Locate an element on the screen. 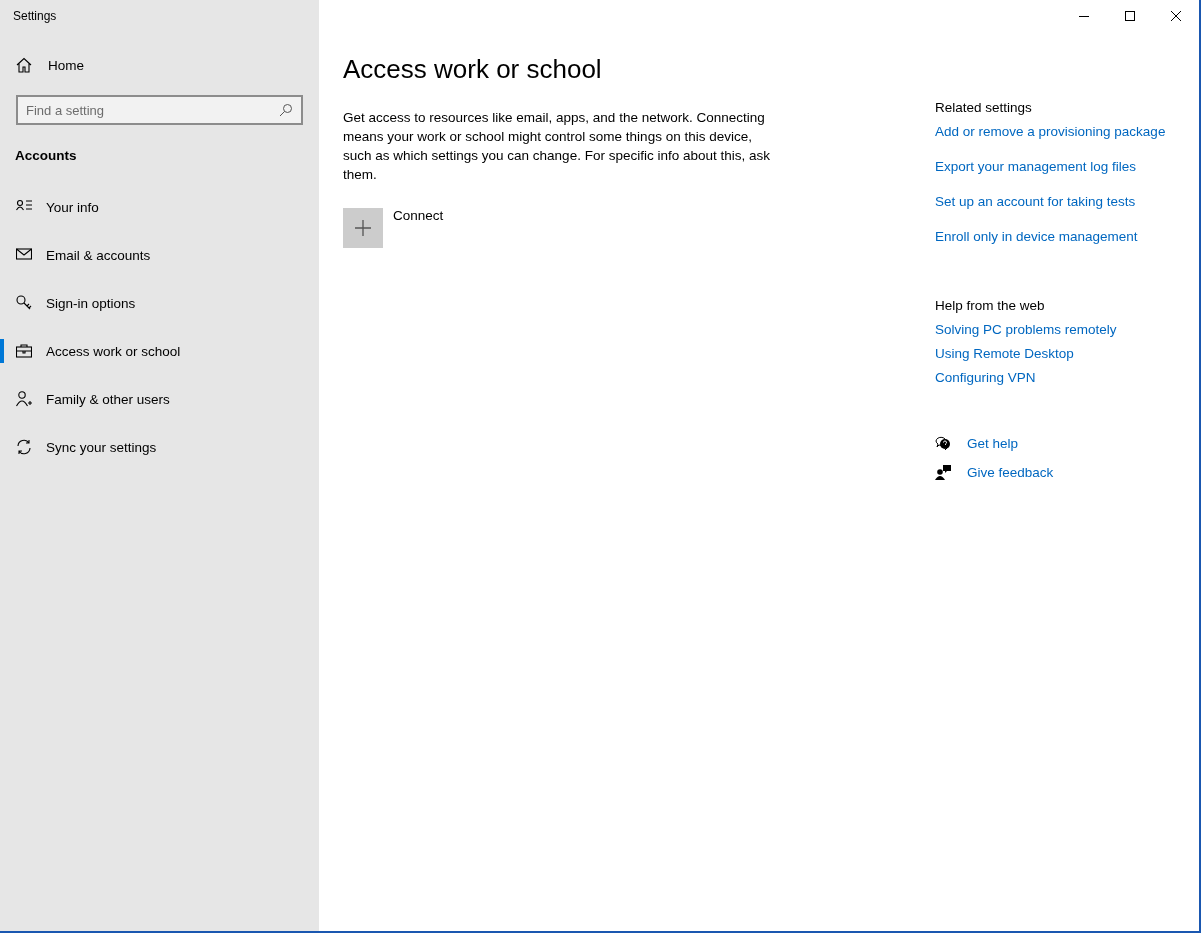 The width and height of the screenshot is (1201, 933). help-link: Configuring VPN is located at coordinates (985, 377).